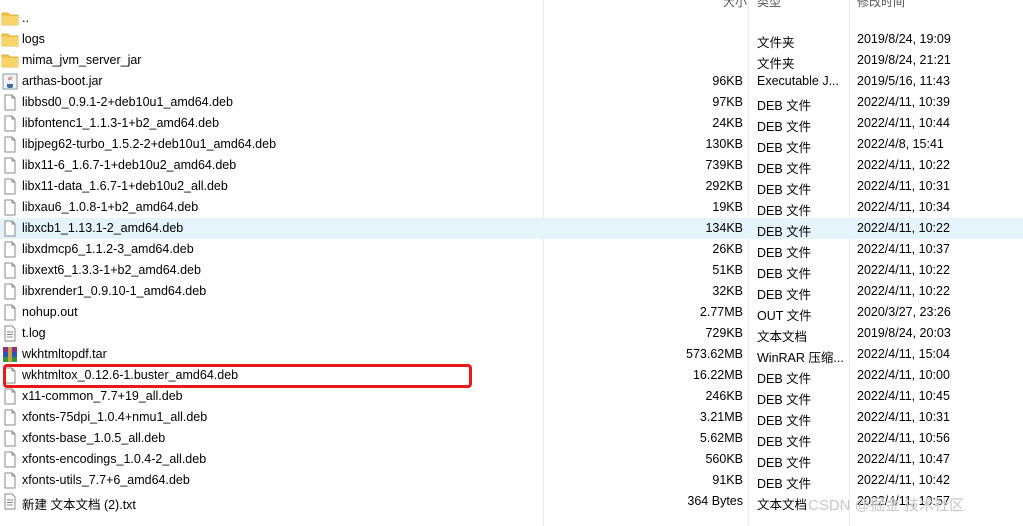 This screenshot has width=1023, height=526. I want to click on file-size: 91KB, so click(727, 480).